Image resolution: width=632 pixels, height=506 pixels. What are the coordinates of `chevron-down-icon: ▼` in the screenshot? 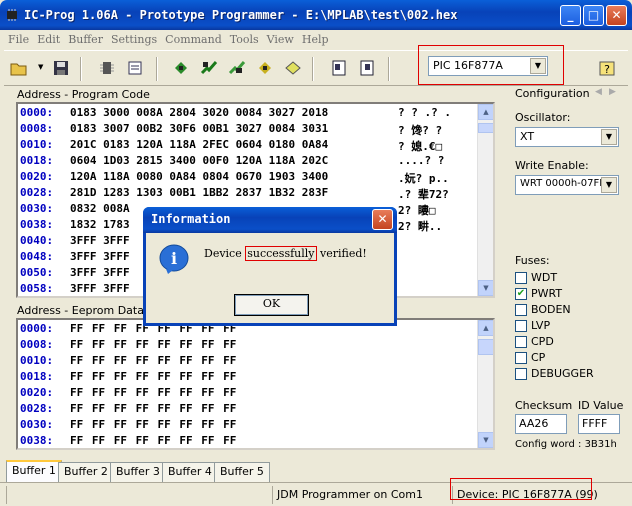 It's located at (40, 67).